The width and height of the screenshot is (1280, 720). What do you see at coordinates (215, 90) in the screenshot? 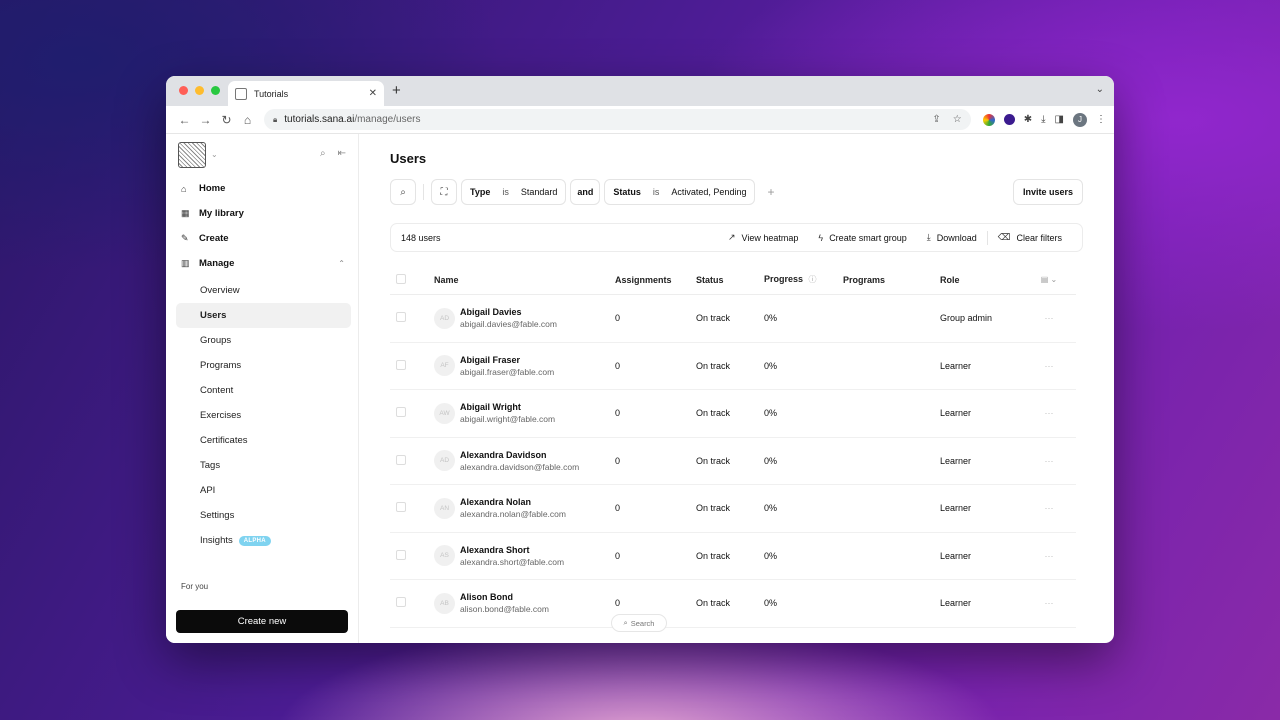
I see `maximize-window-button` at bounding box center [215, 90].